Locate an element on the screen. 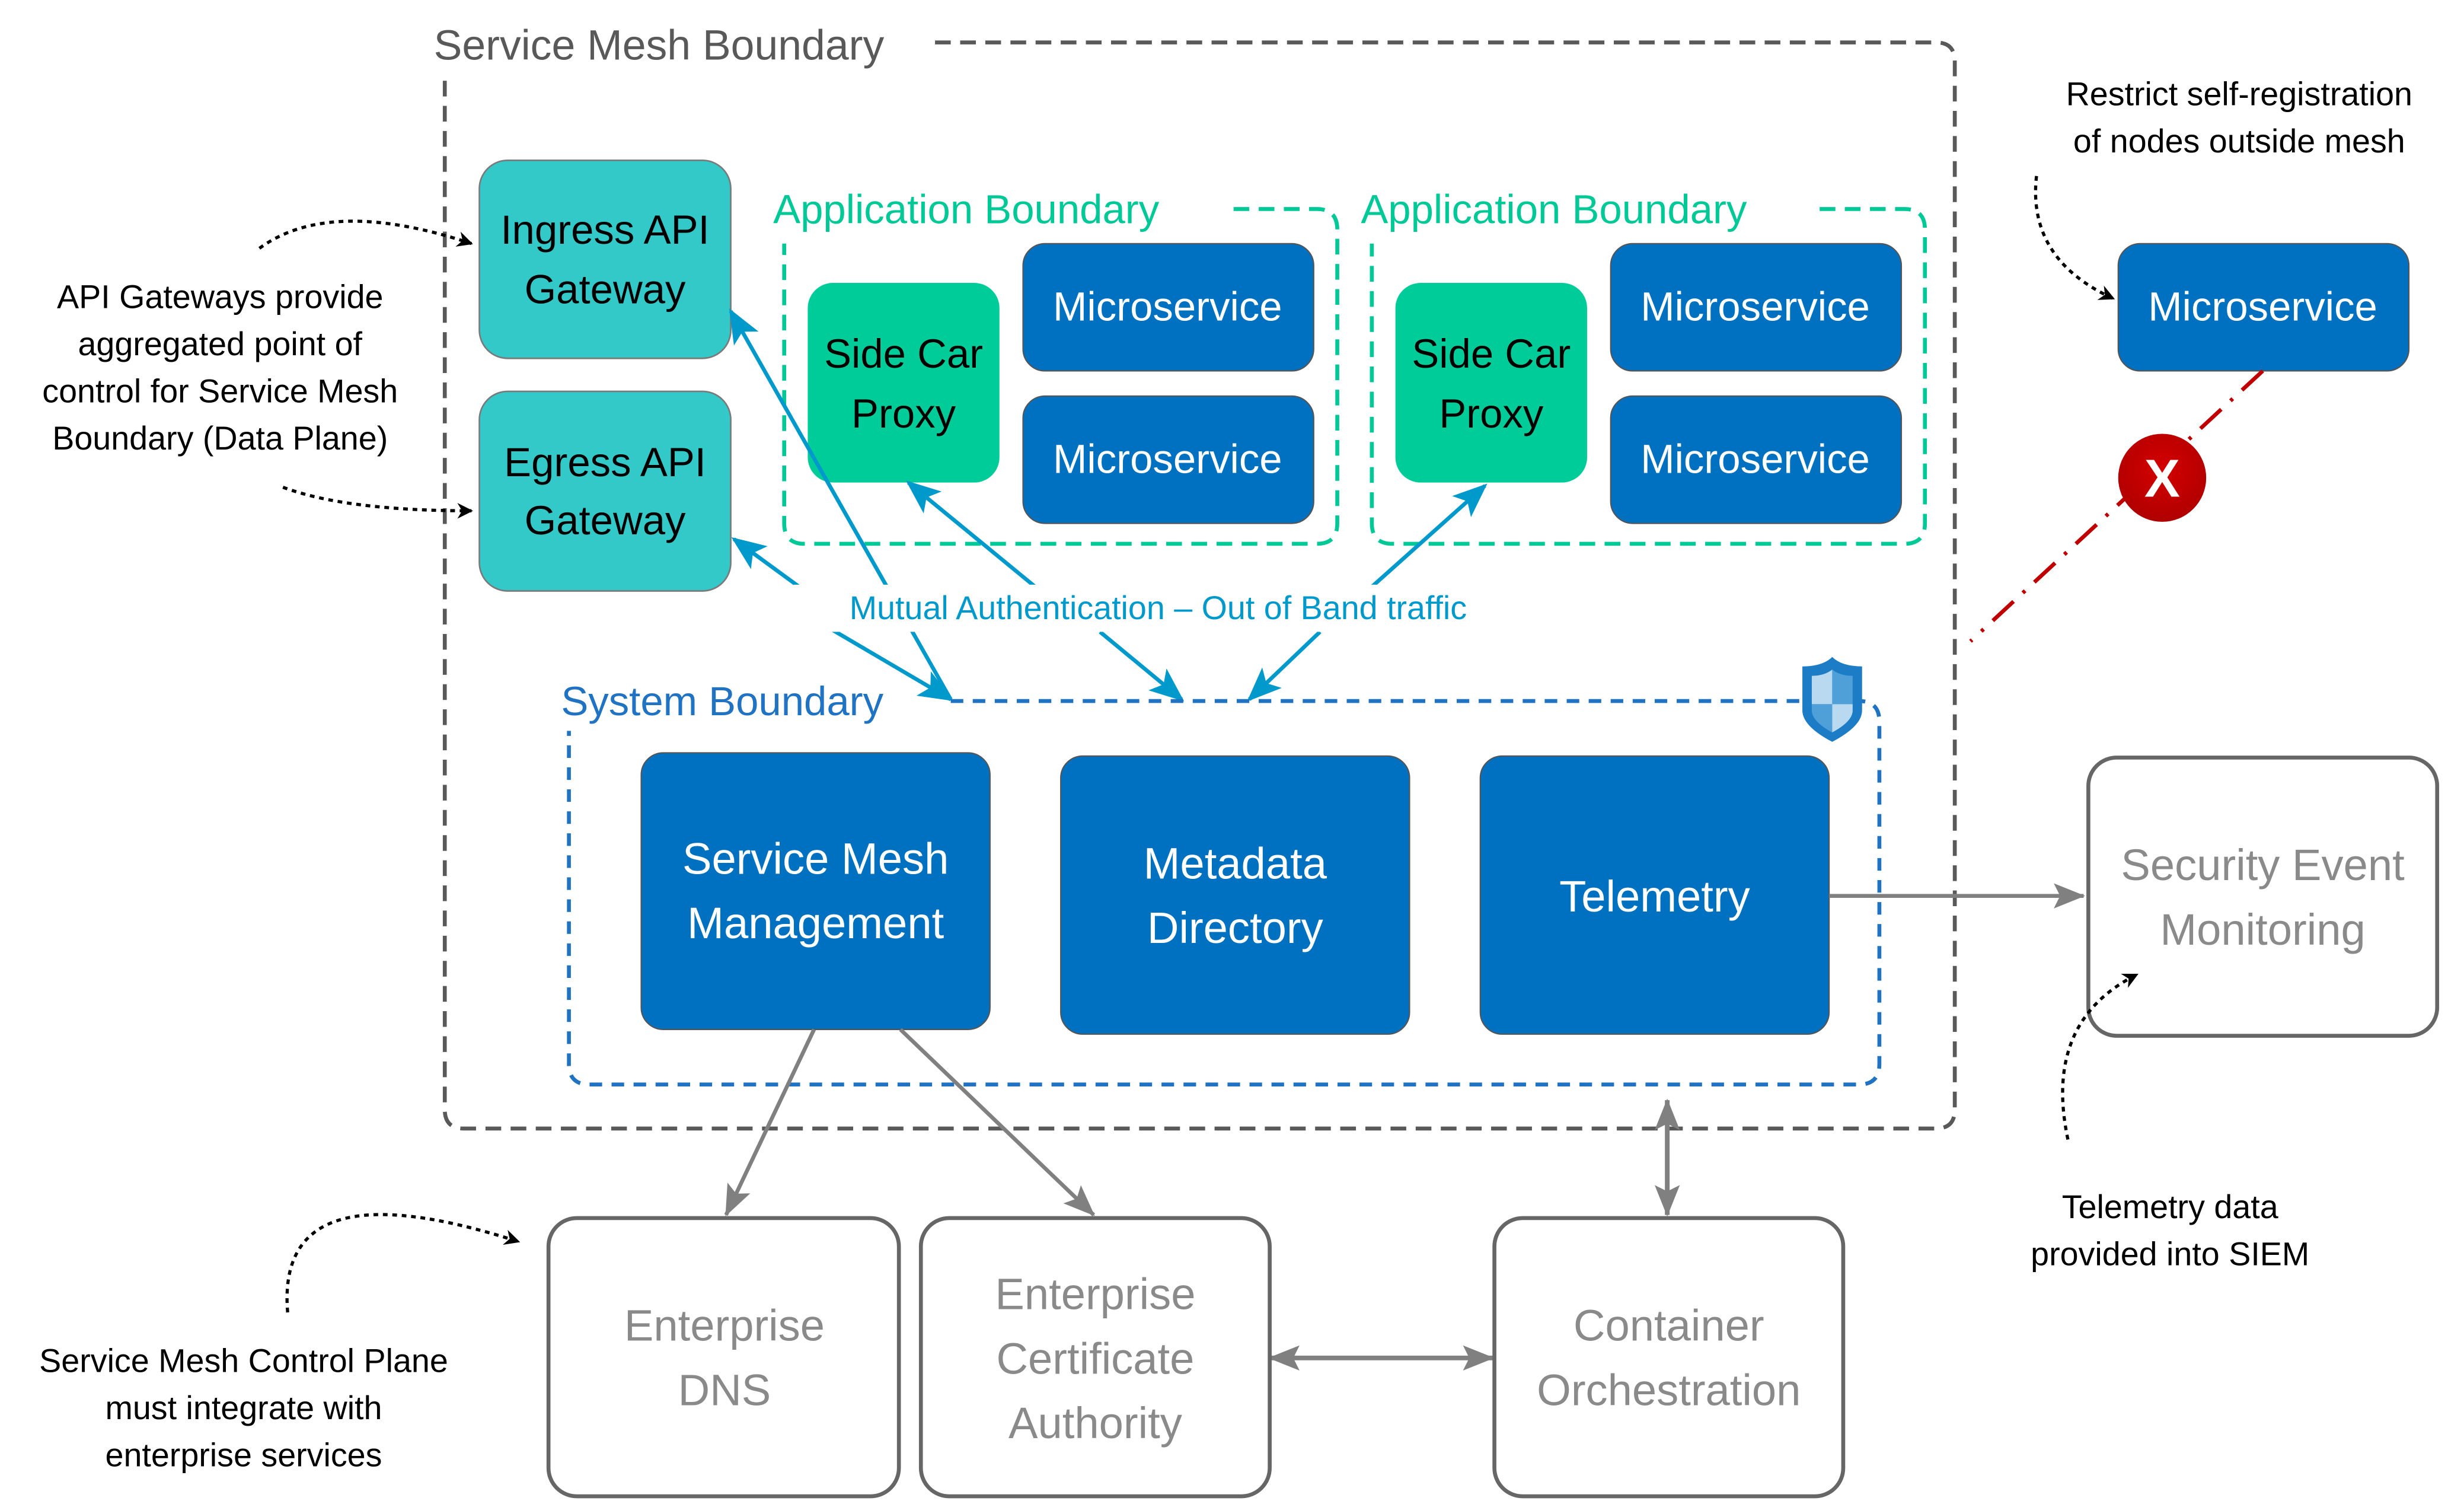 The image size is (2464, 1501). annotation-restrict-line2: of nodes outside mesh is located at coordinates (2239, 141).